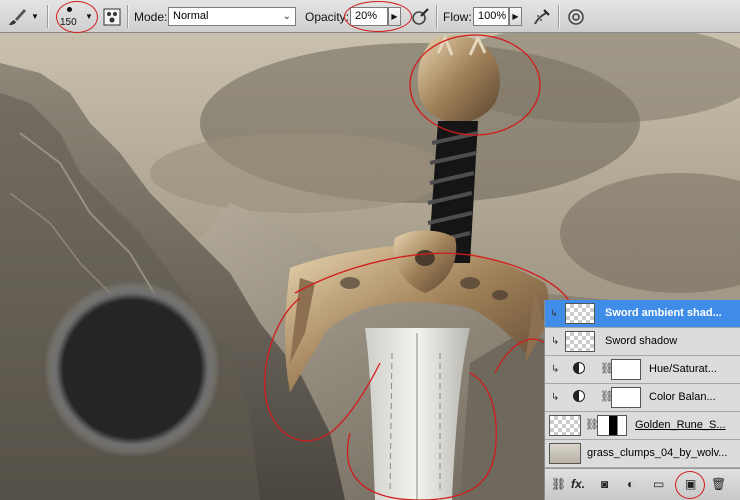 This screenshot has height=500, width=740. What do you see at coordinates (578, 484) in the screenshot?
I see `fx-icon: fx.` at bounding box center [578, 484].